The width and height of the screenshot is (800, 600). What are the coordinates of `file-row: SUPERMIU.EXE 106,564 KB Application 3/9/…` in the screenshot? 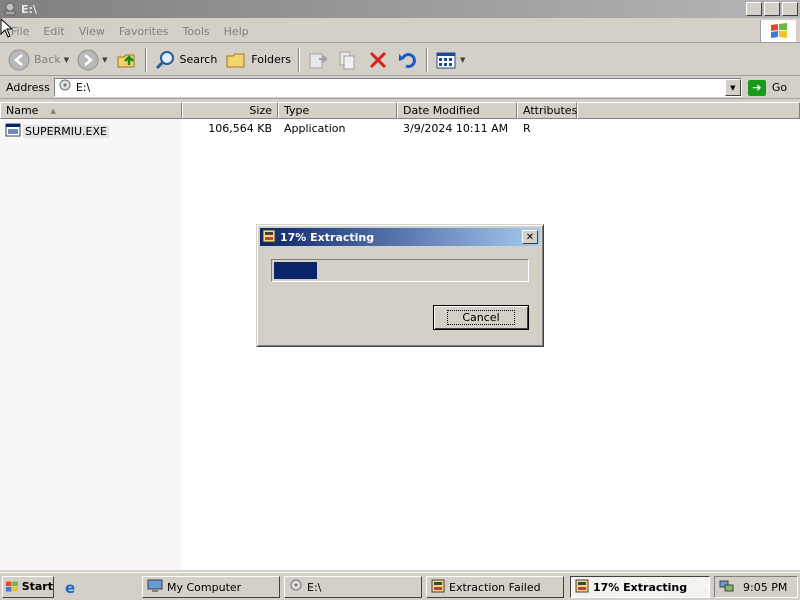 It's located at (400, 129).